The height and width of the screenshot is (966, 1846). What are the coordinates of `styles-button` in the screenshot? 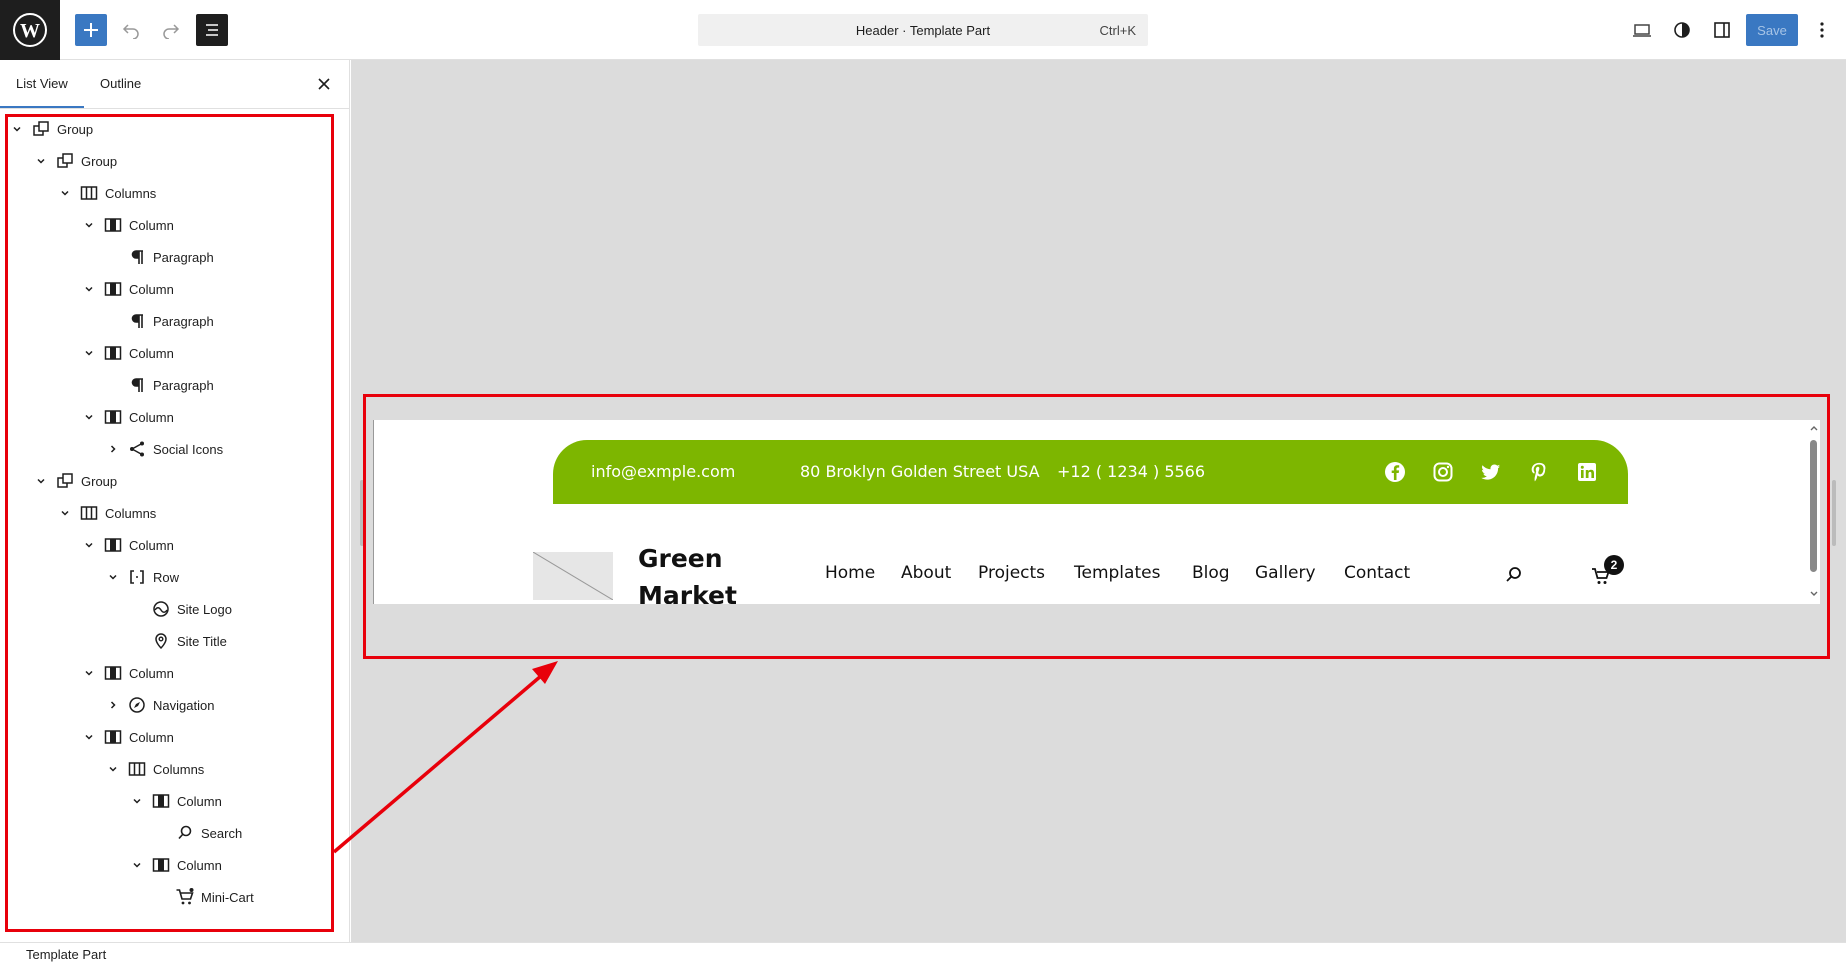 It's located at (1682, 30).